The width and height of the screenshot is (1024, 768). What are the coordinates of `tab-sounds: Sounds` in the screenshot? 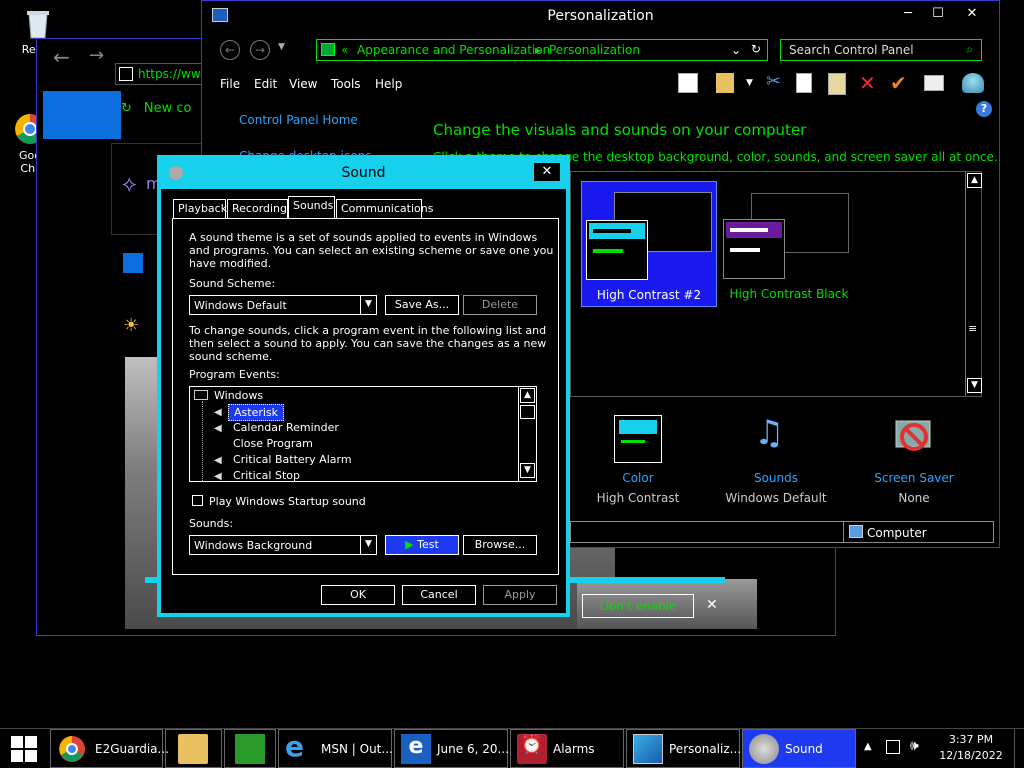 It's located at (311, 207).